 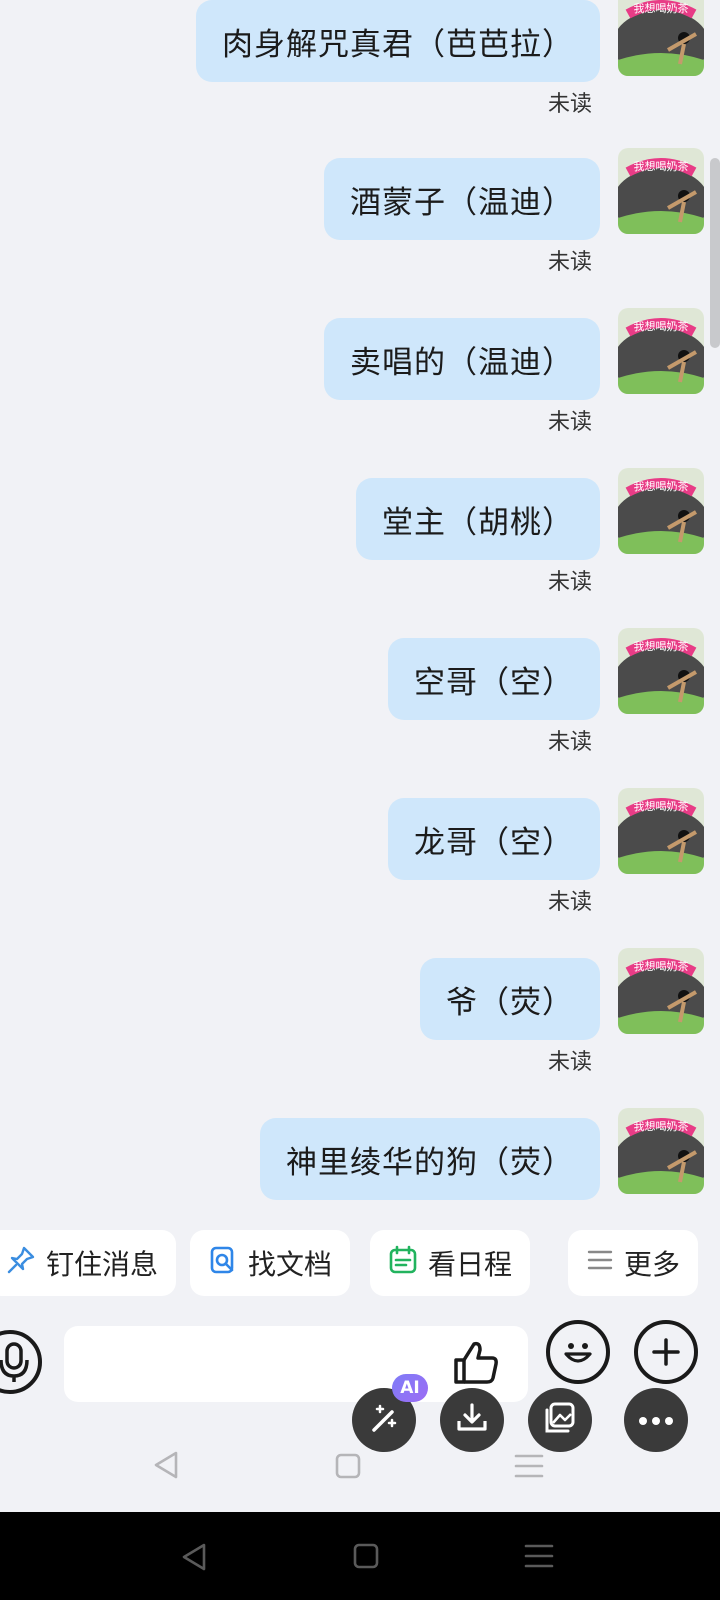 What do you see at coordinates (360, 1028) in the screenshot?
I see `message-row: 爷（荧） 未读 我想喝奶茶` at bounding box center [360, 1028].